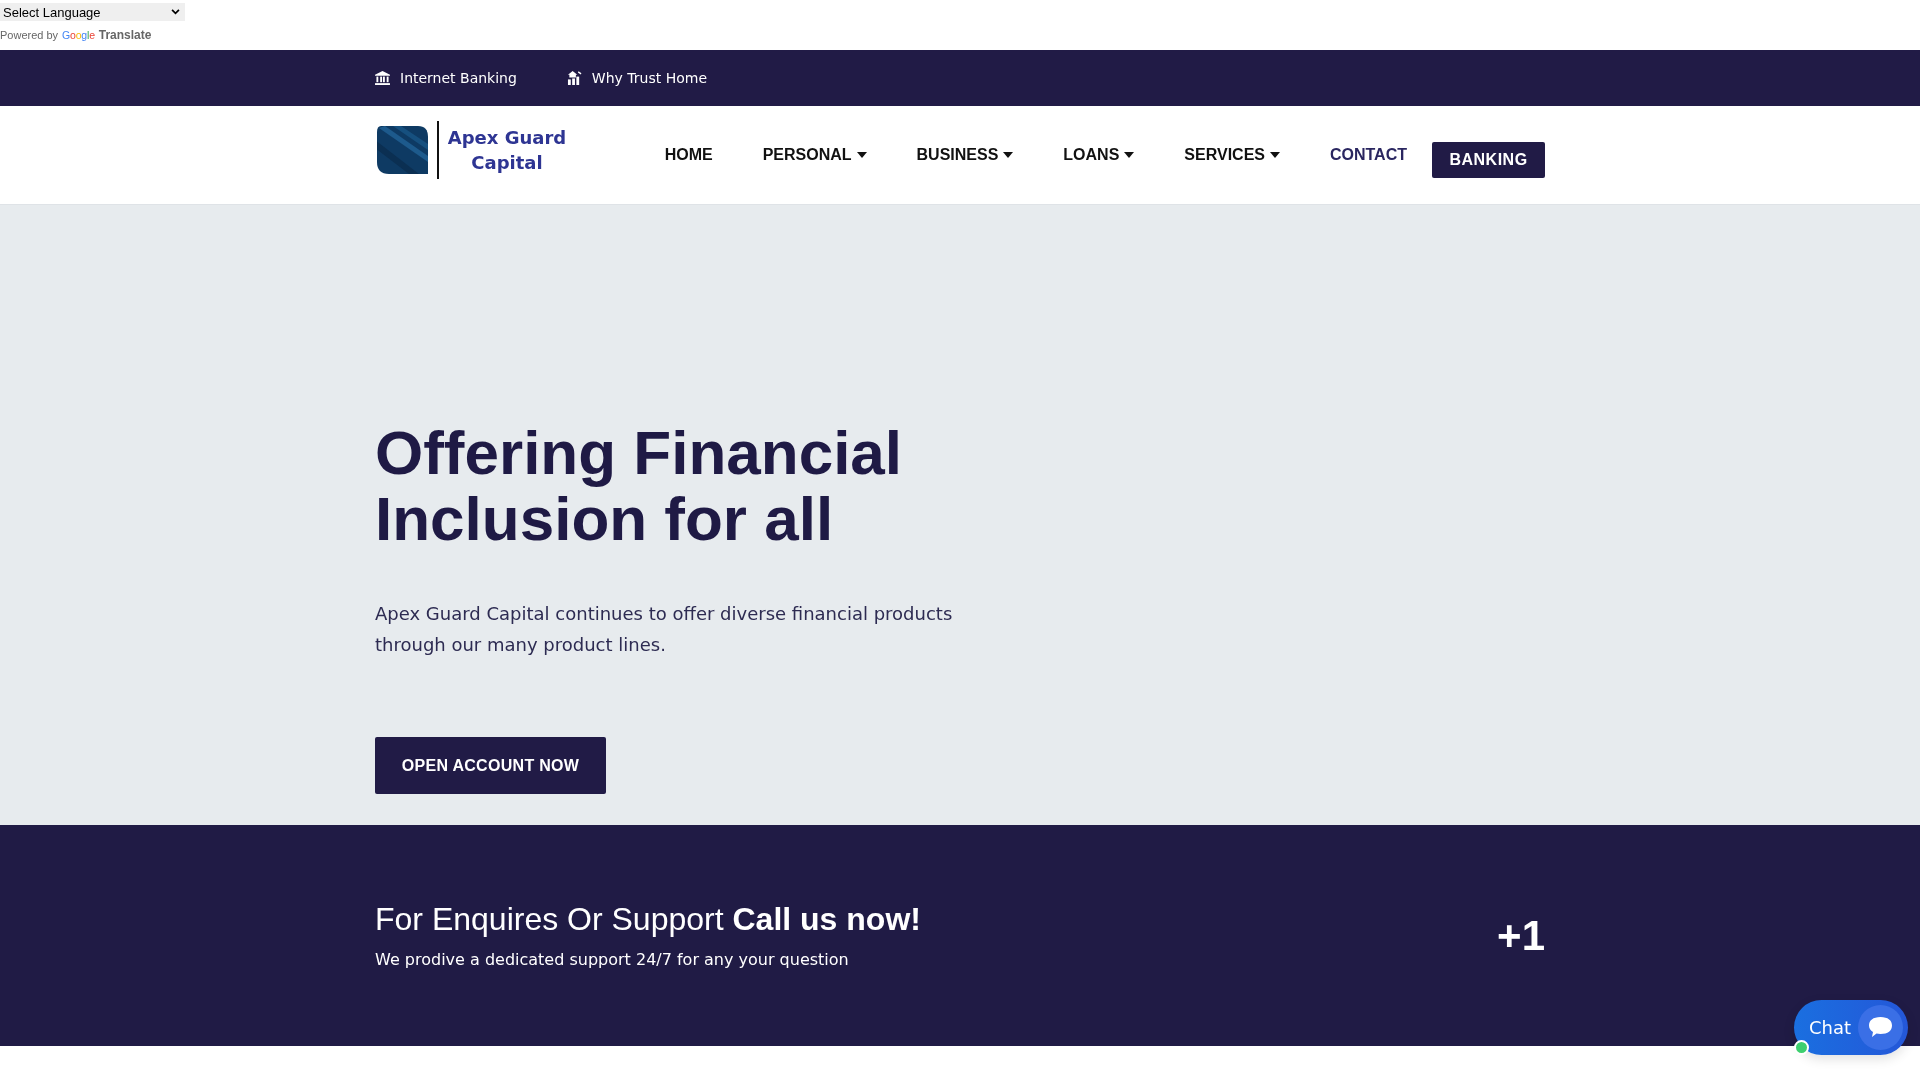 The width and height of the screenshot is (1920, 1080). What do you see at coordinates (382, 78) in the screenshot?
I see `bank-icon` at bounding box center [382, 78].